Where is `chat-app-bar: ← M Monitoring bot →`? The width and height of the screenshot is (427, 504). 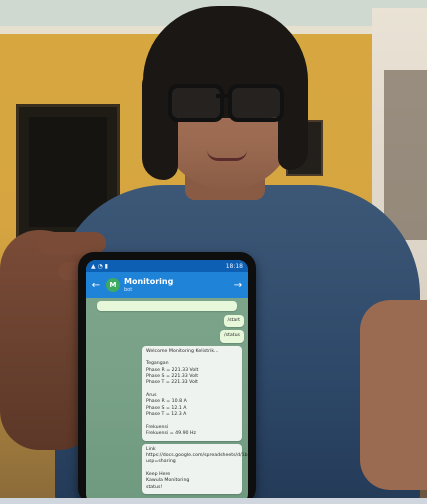
chat-app-bar: ← M Monitoring bot → is located at coordinates (167, 285).